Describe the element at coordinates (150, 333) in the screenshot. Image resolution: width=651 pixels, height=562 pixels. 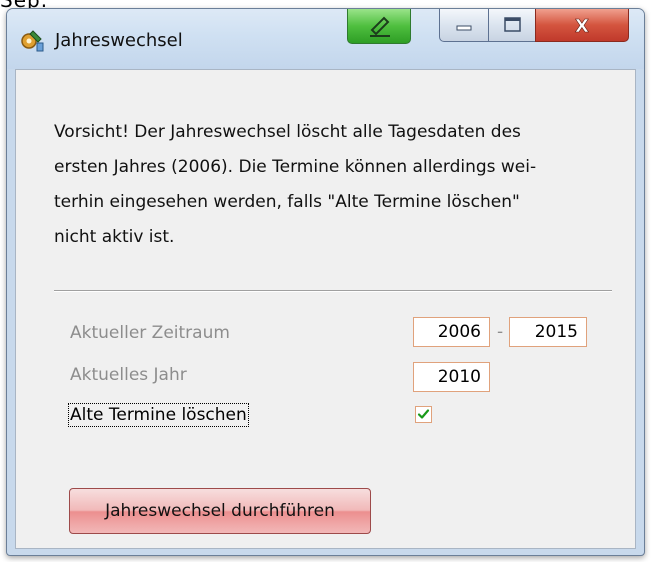
I see `current-period-label: Aktueller Zeitraum` at that location.